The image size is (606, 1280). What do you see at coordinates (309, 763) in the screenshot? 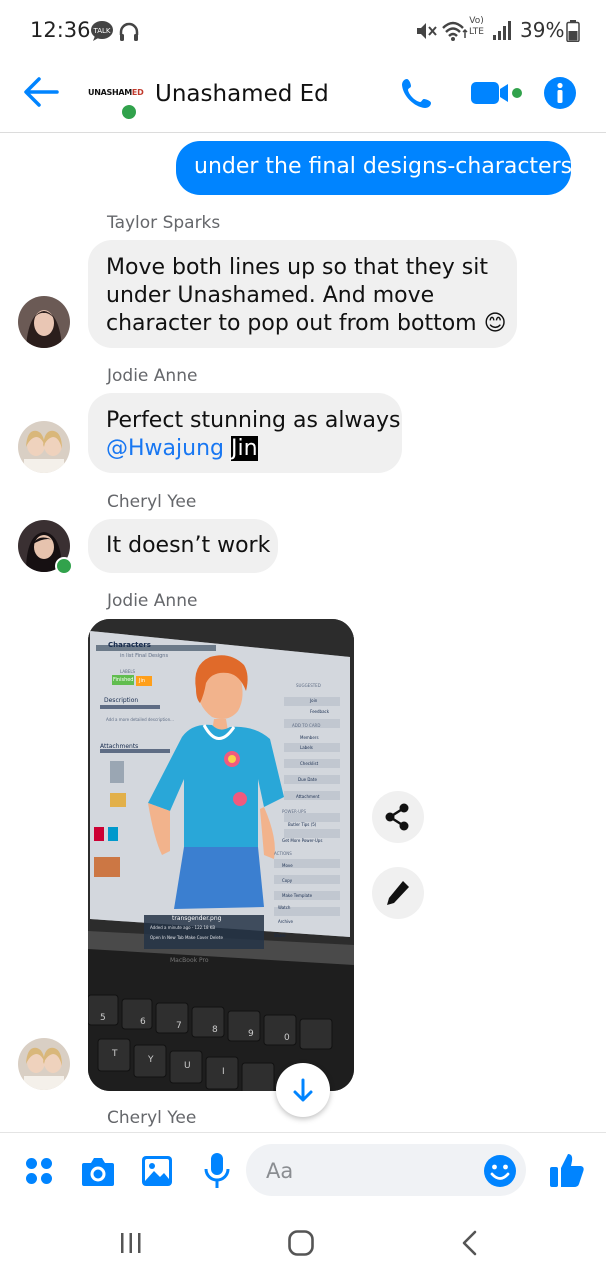
I see `photo-sidebar-item: Checklist` at bounding box center [309, 763].